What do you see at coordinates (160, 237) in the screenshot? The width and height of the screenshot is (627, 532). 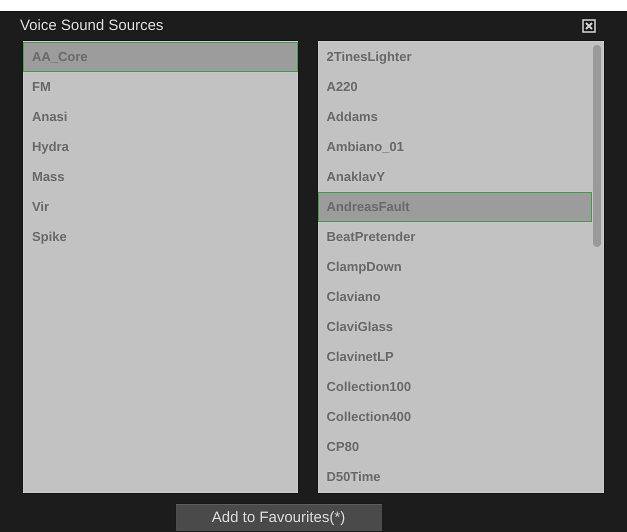 I see `list-item: Spike` at bounding box center [160, 237].